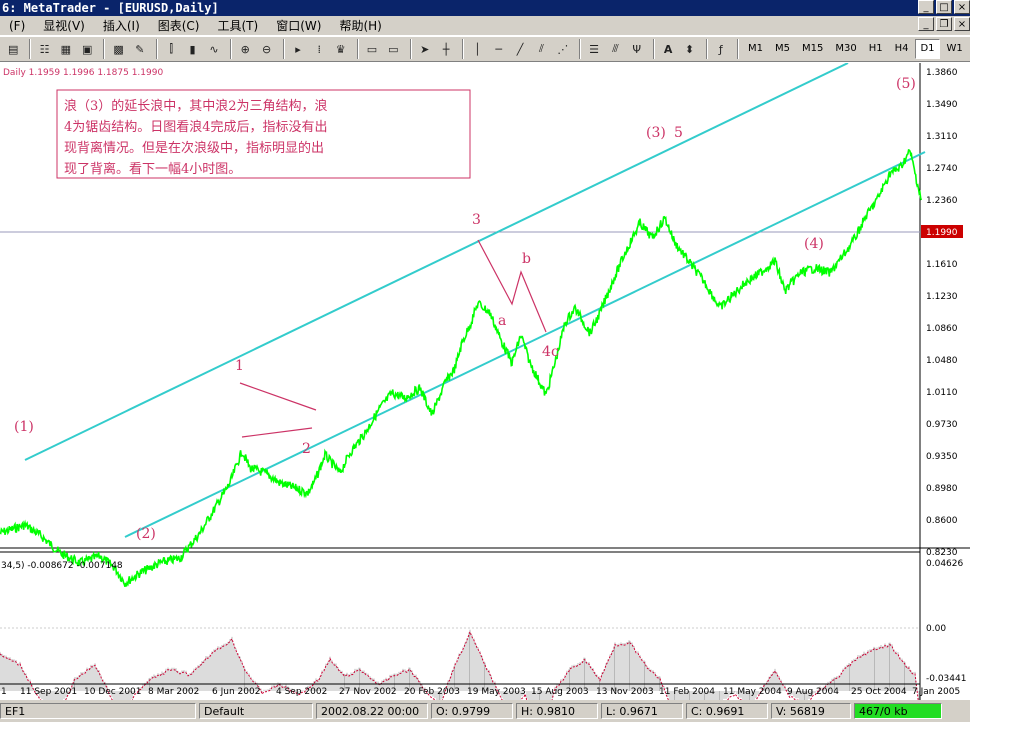 Image resolution: width=1022 pixels, height=730 pixels. Describe the element at coordinates (955, 49) in the screenshot. I see `timeframe-w1: W1` at that location.